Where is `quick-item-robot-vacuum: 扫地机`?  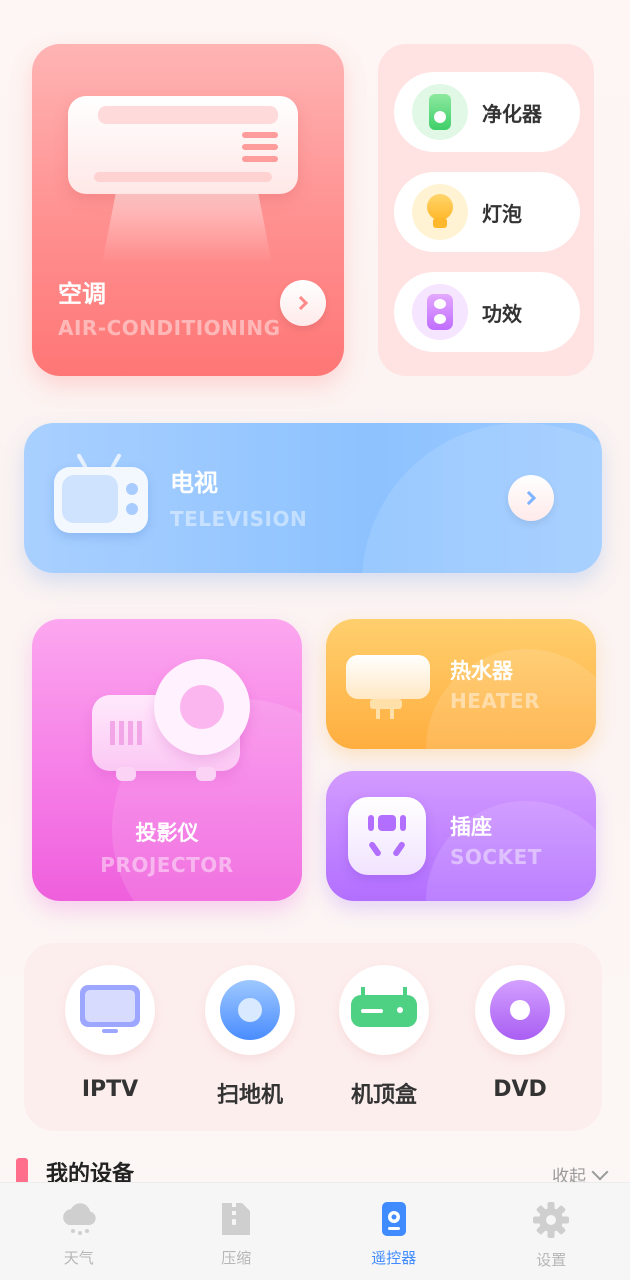 quick-item-robot-vacuum: 扫地机 is located at coordinates (250, 1037).